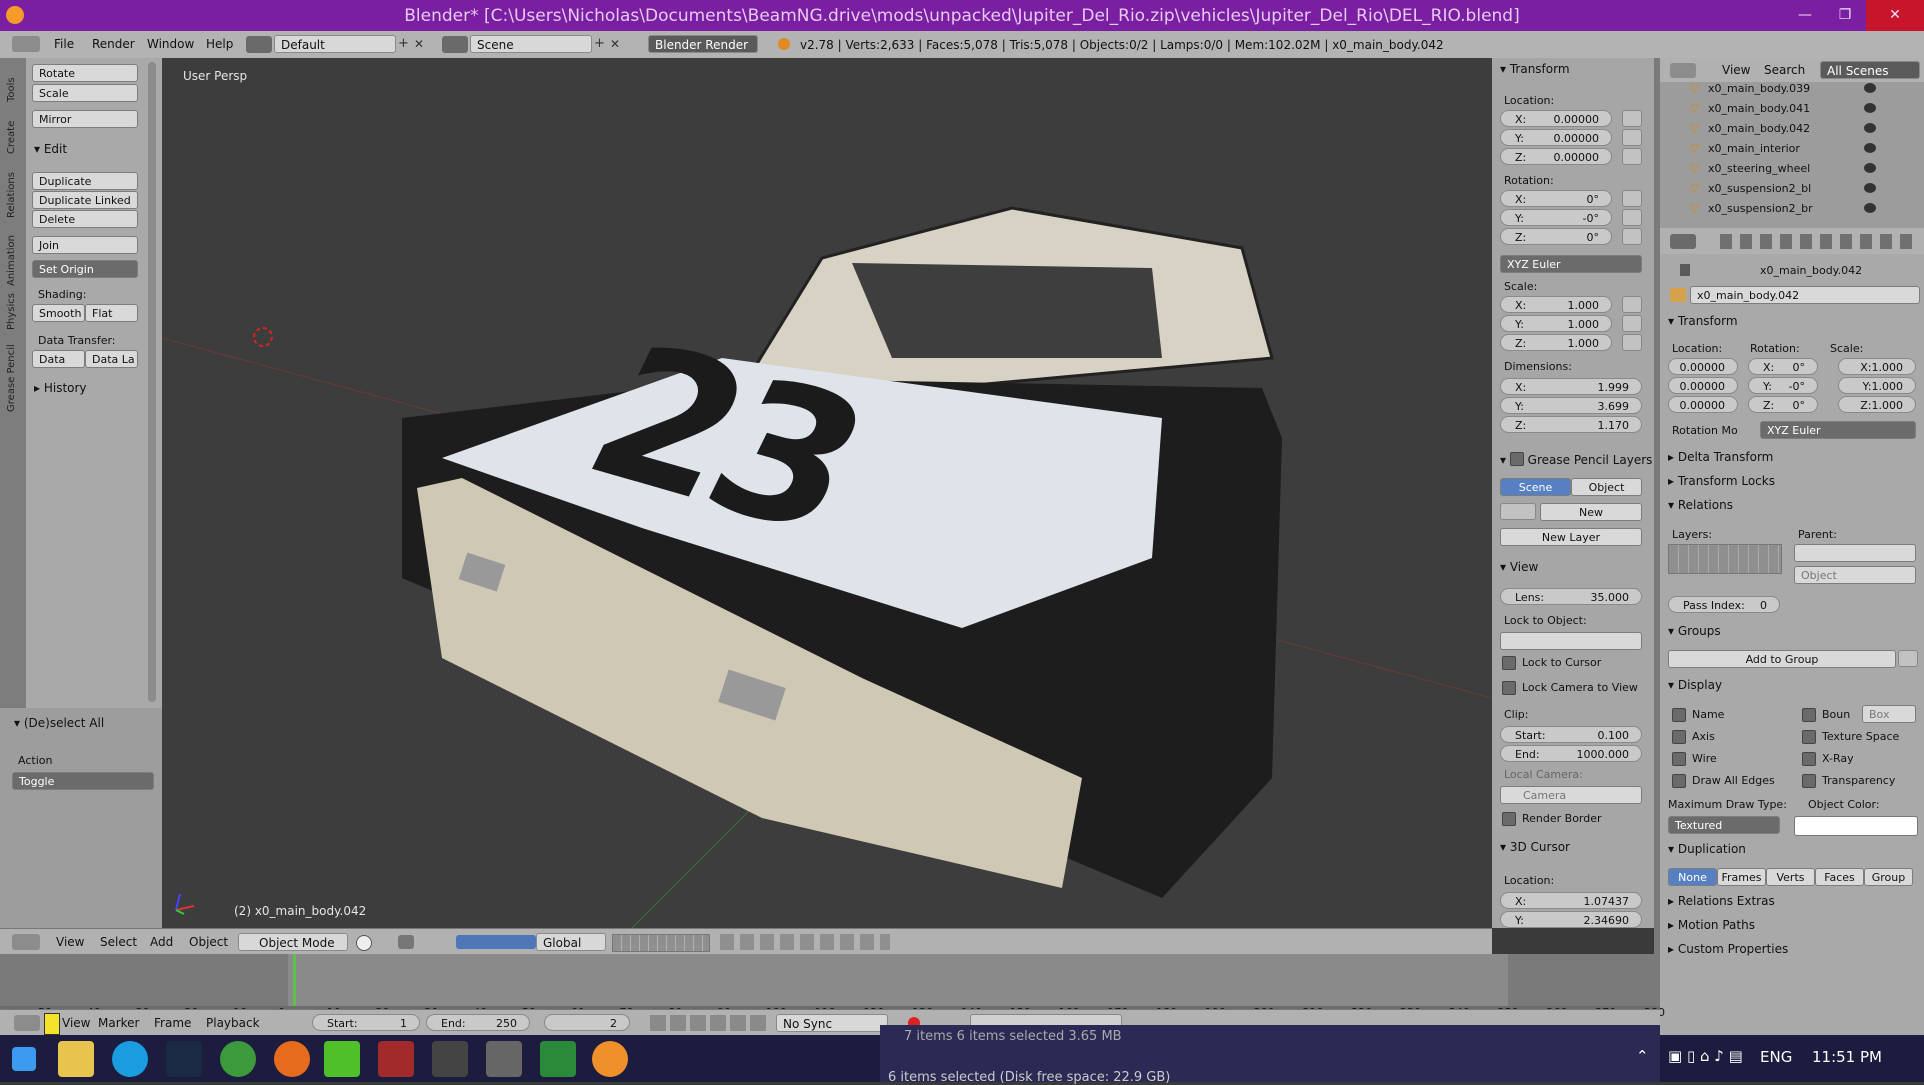 This screenshot has height=1085, width=1924. What do you see at coordinates (1877, 366) in the screenshot?
I see `props-scale-x-field: X:1.000` at bounding box center [1877, 366].